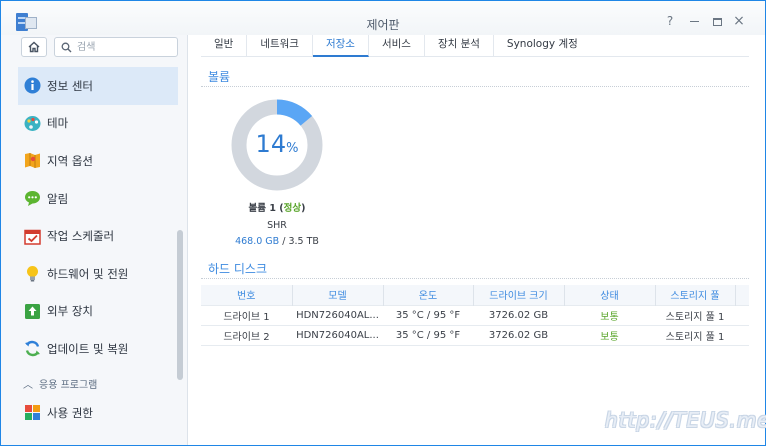 The image size is (766, 446). I want to click on home-icon, so click(34, 47).